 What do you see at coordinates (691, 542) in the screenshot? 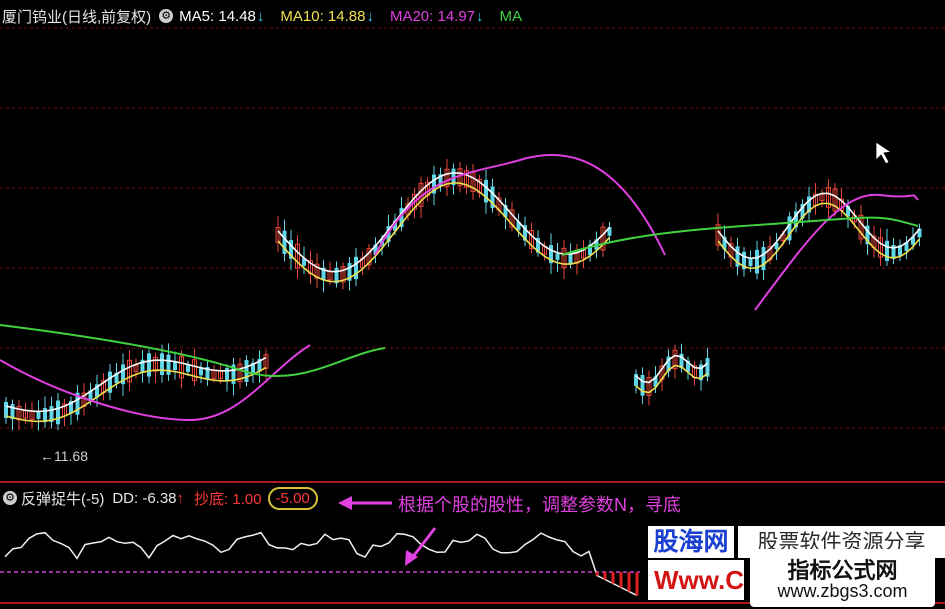
I see `logo-guhaiwang: 股海网` at bounding box center [691, 542].